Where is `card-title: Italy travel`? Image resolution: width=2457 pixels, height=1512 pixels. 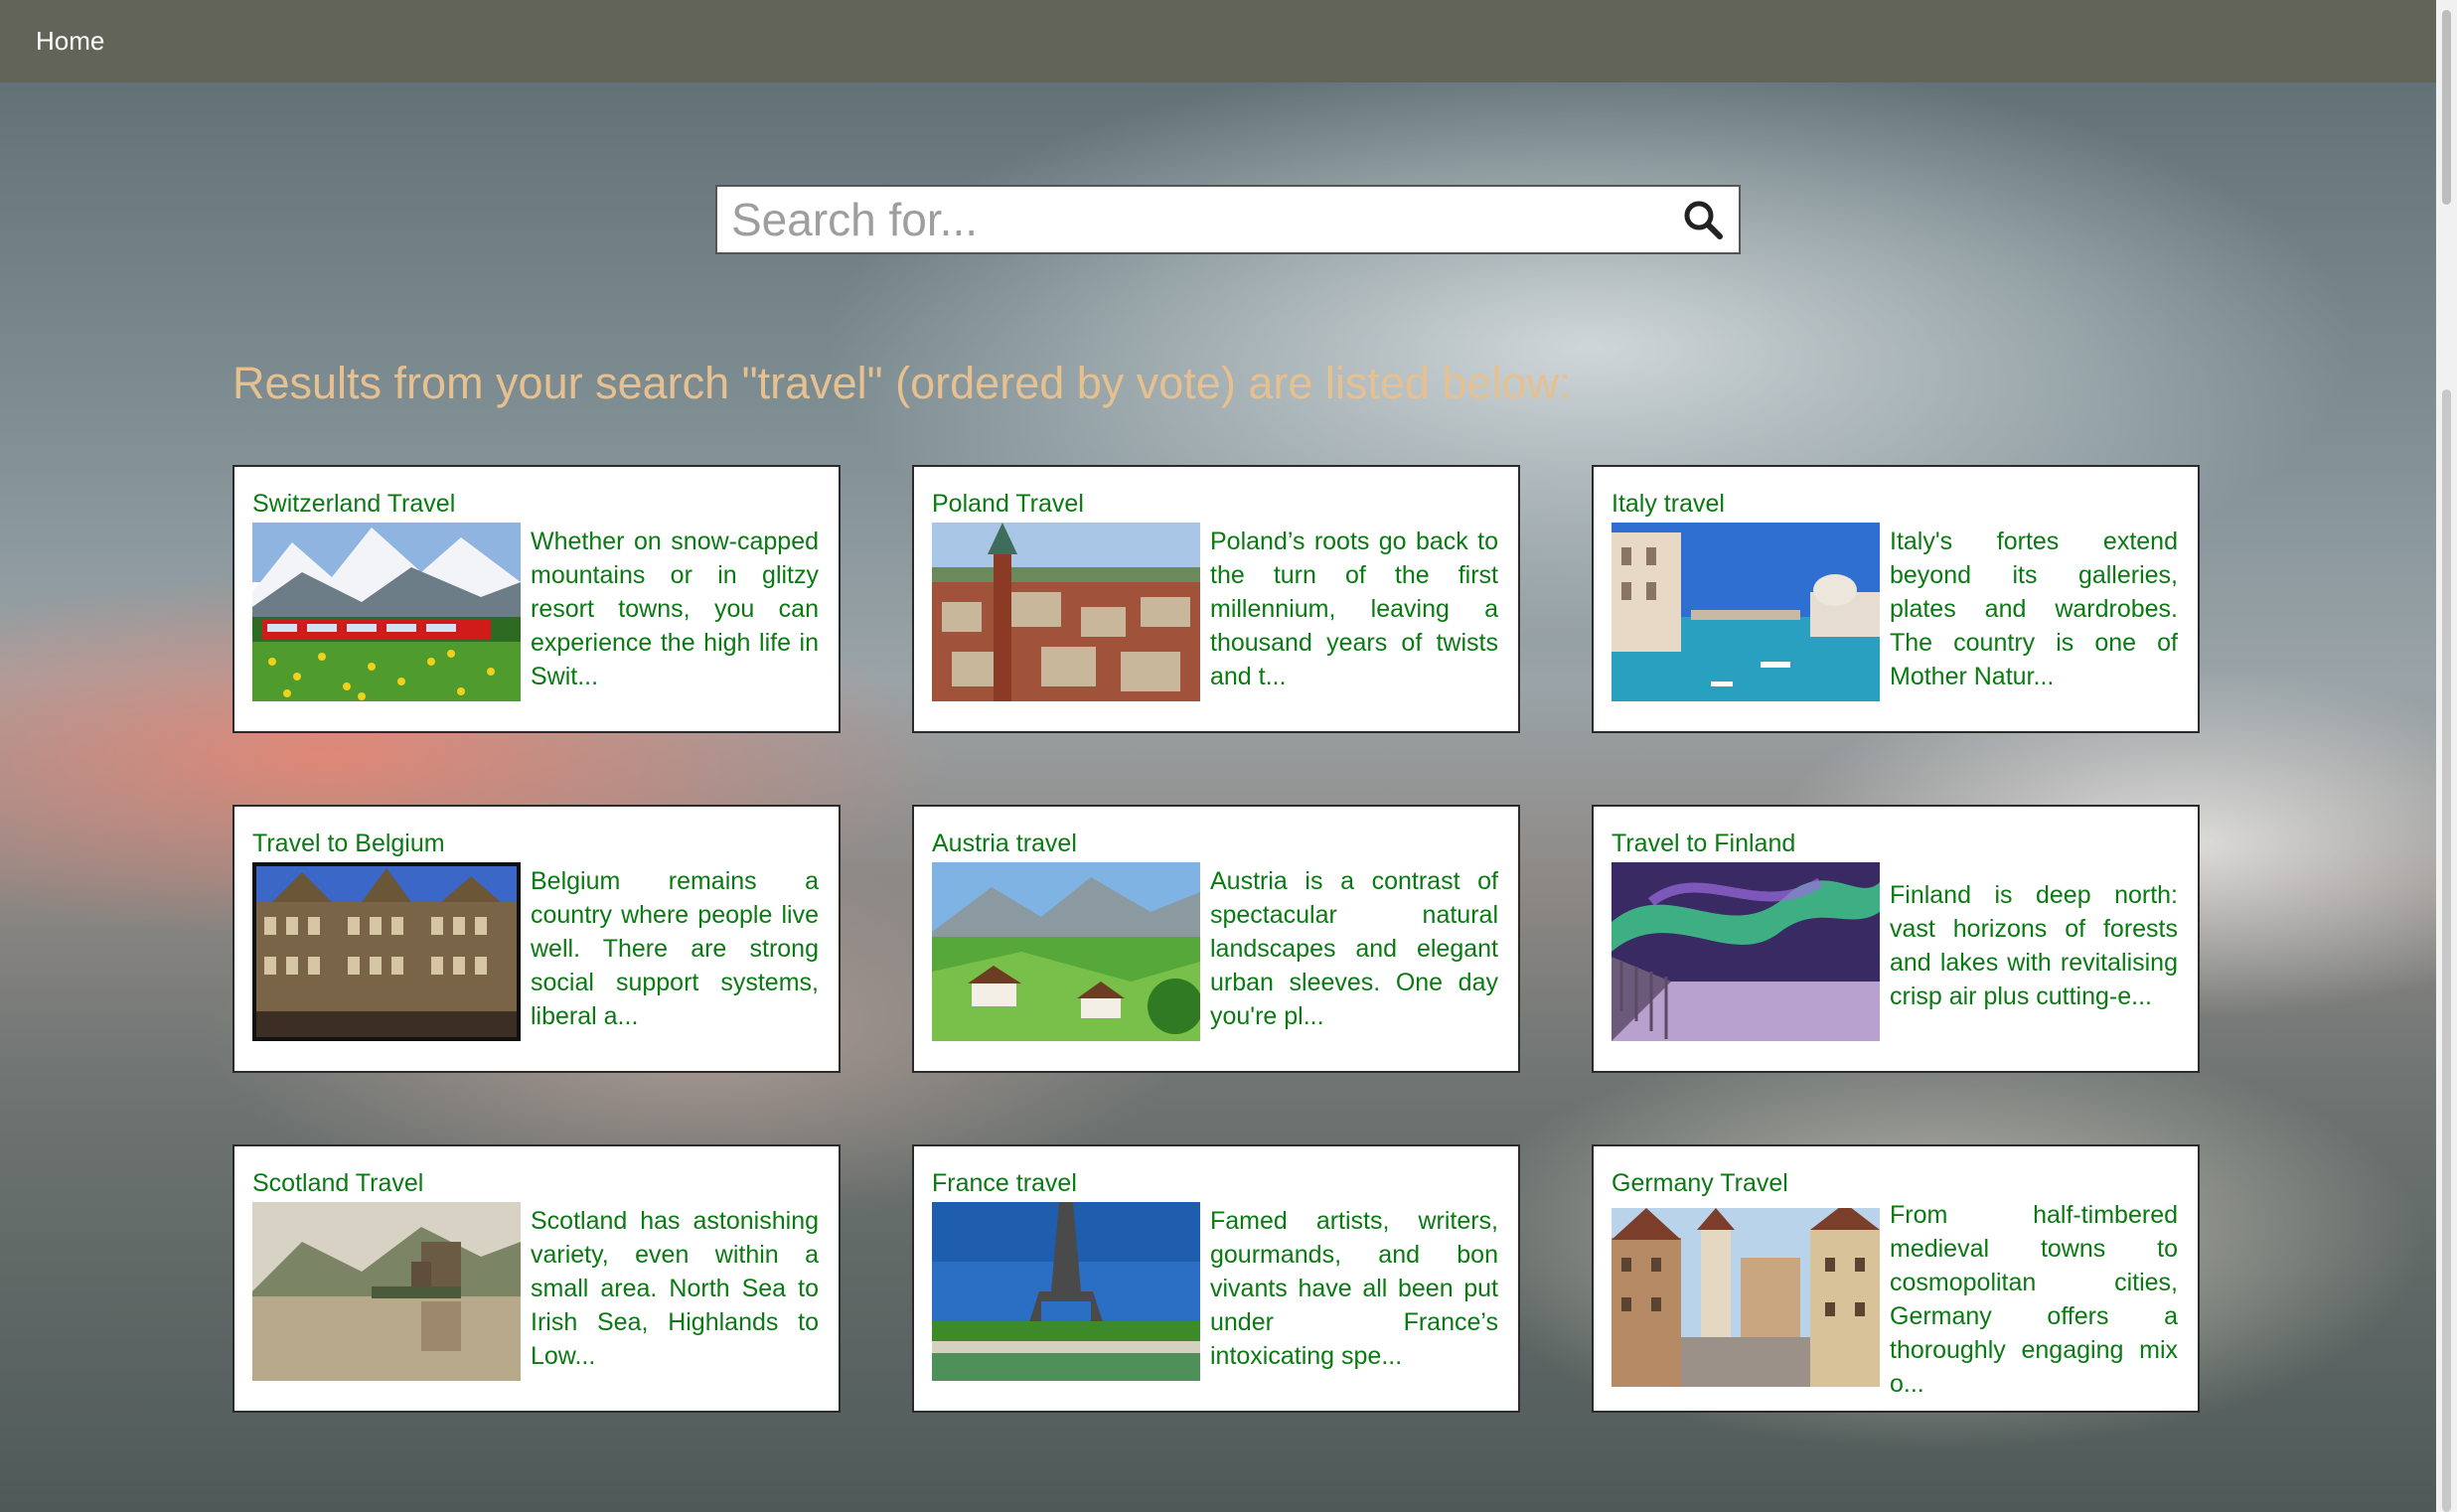
card-title: Italy travel is located at coordinates (1895, 504).